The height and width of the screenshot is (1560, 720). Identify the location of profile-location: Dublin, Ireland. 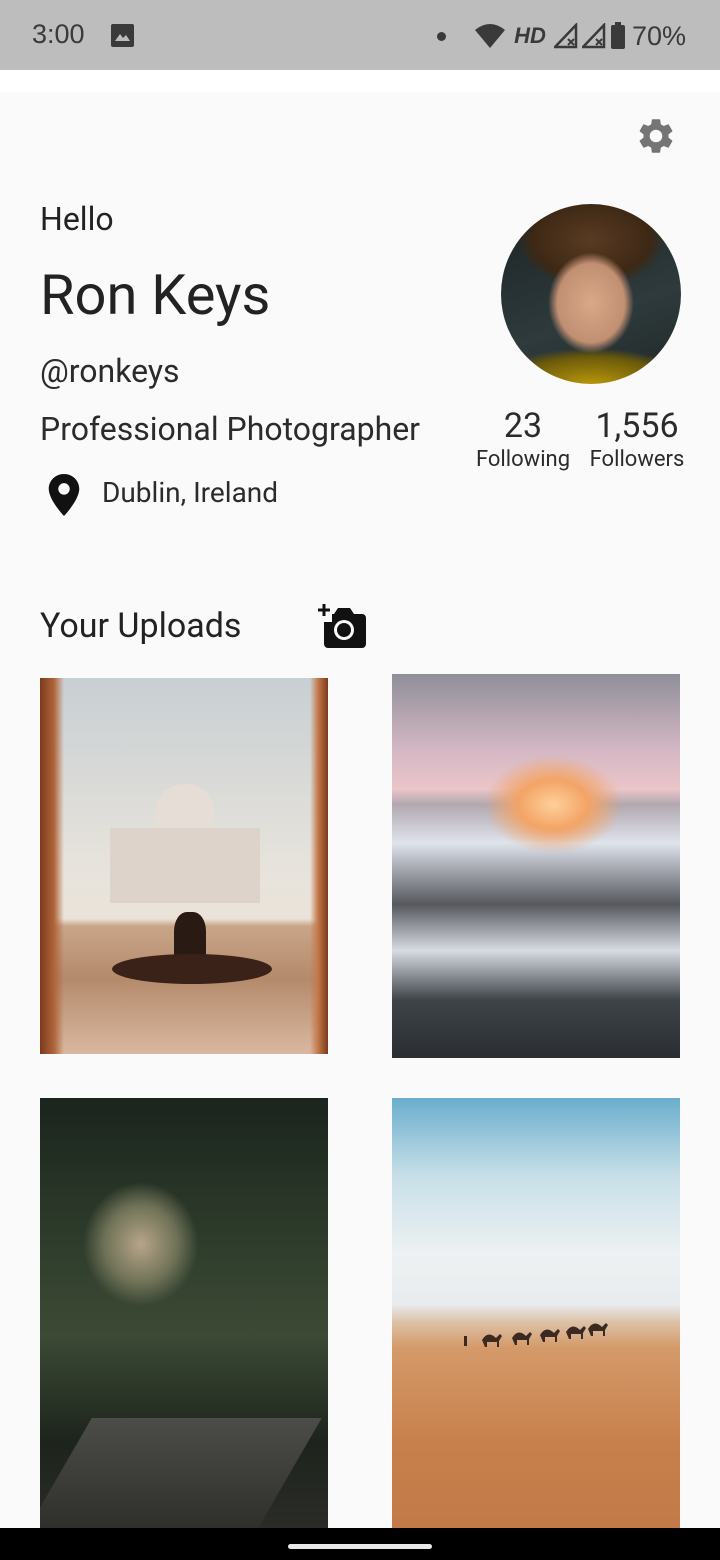
(190, 492).